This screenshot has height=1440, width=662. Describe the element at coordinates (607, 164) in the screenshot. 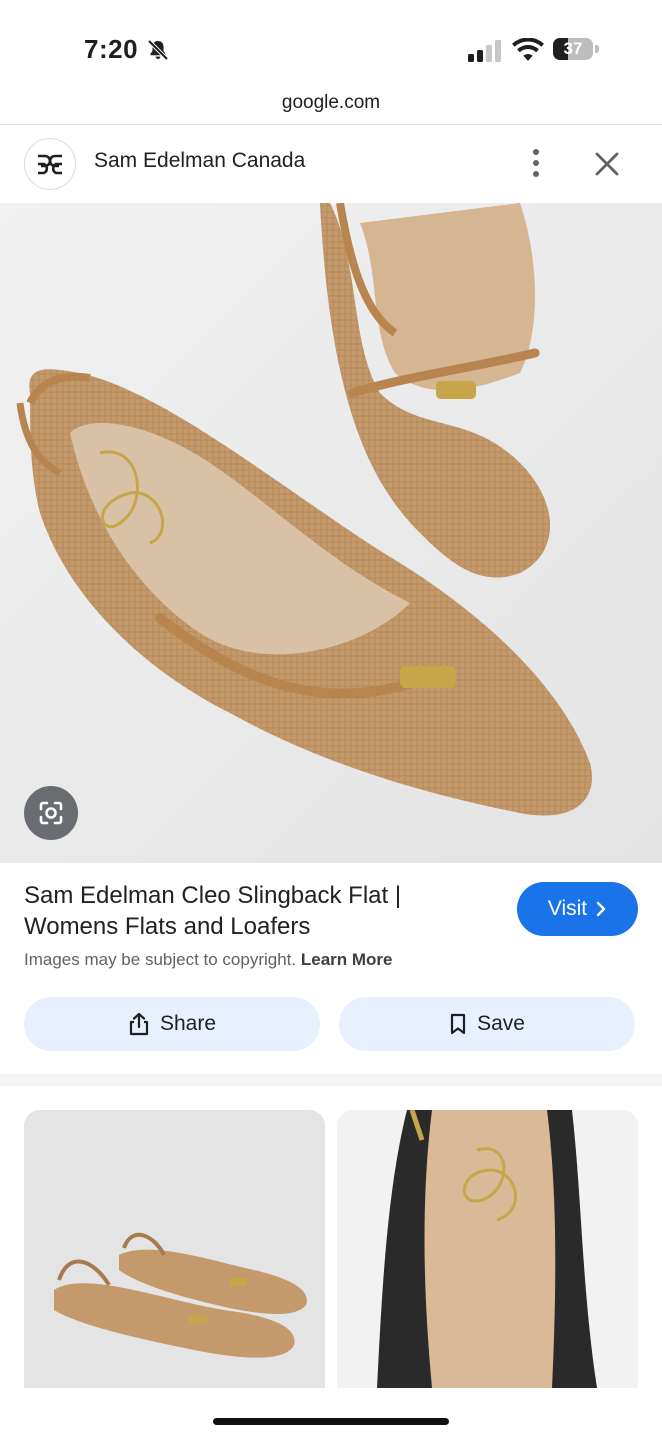

I see `close-icon` at that location.